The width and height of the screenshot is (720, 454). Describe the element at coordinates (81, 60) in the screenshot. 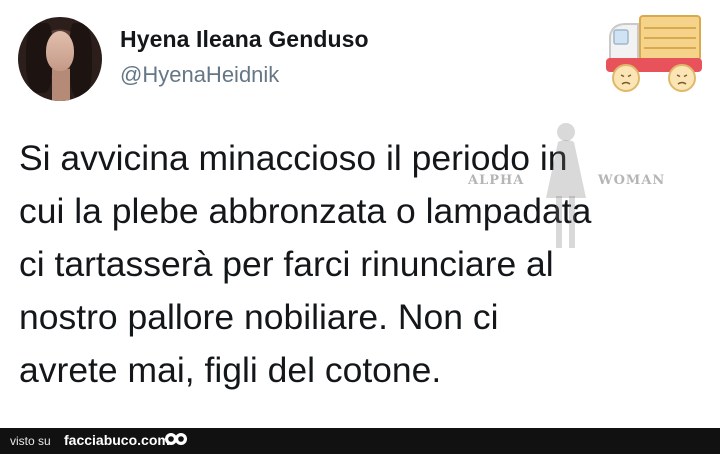

I see `avatar-hair` at that location.